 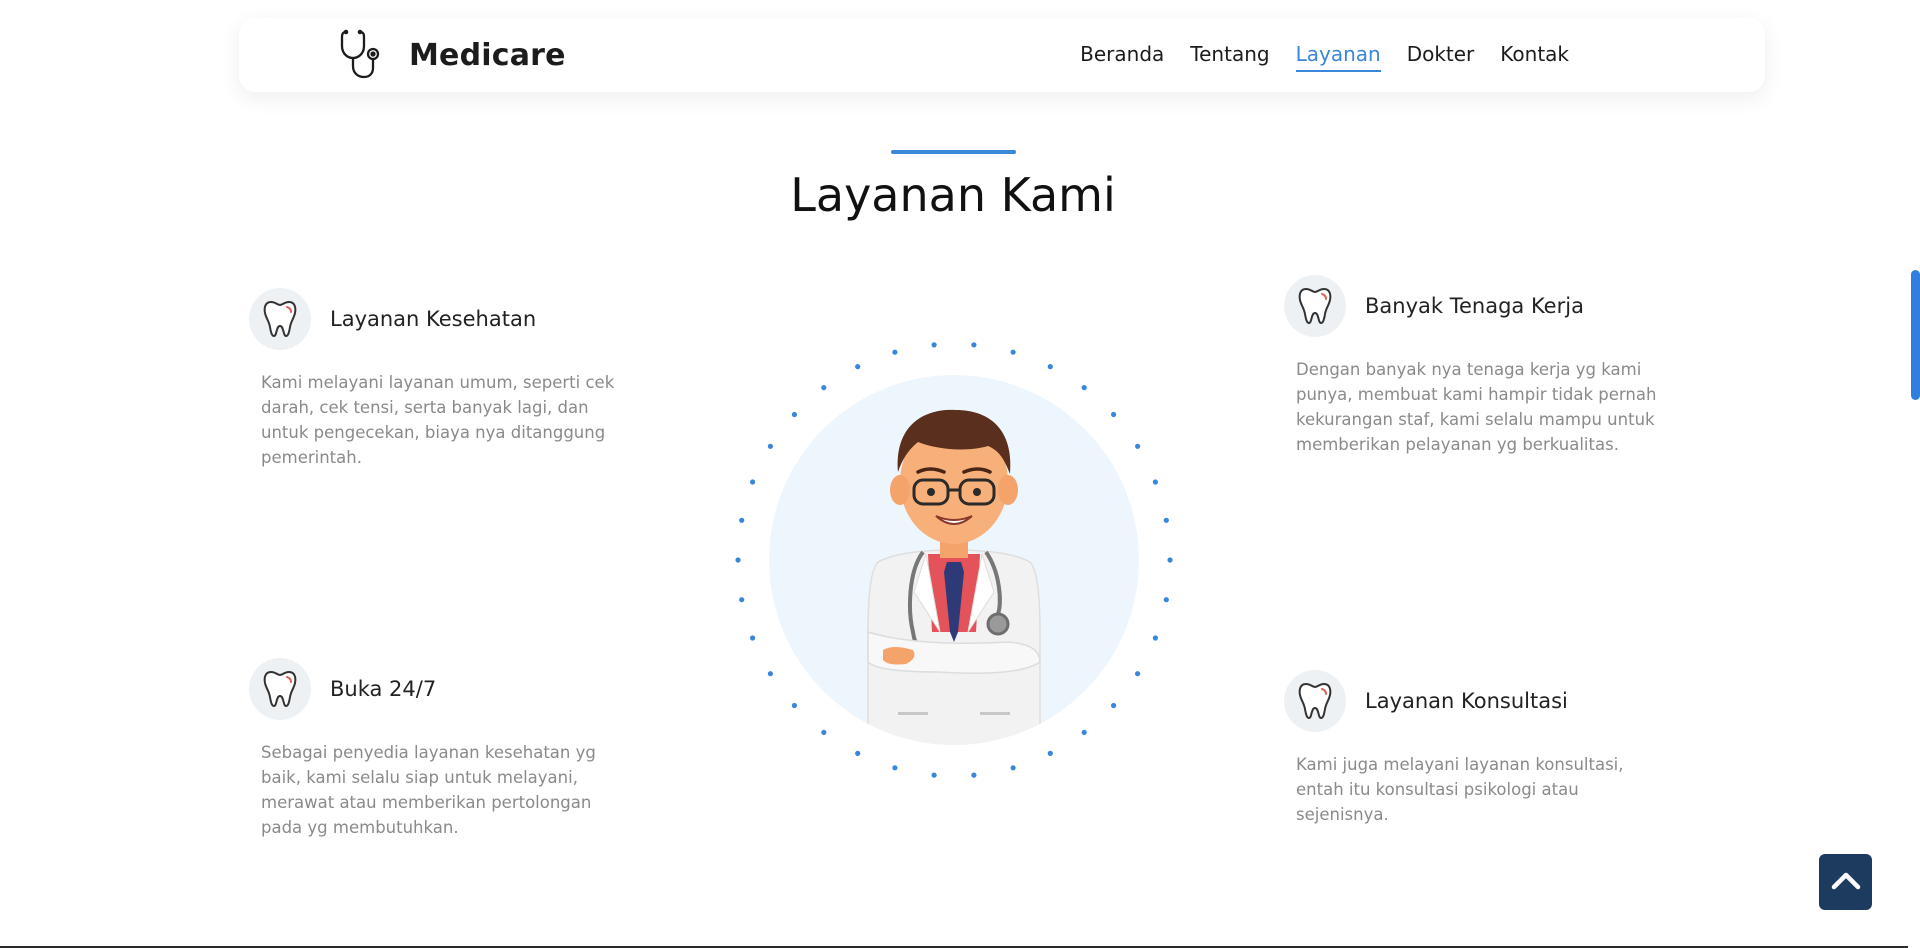 I want to click on nav-item-beranda: Beranda, so click(x=1122, y=55).